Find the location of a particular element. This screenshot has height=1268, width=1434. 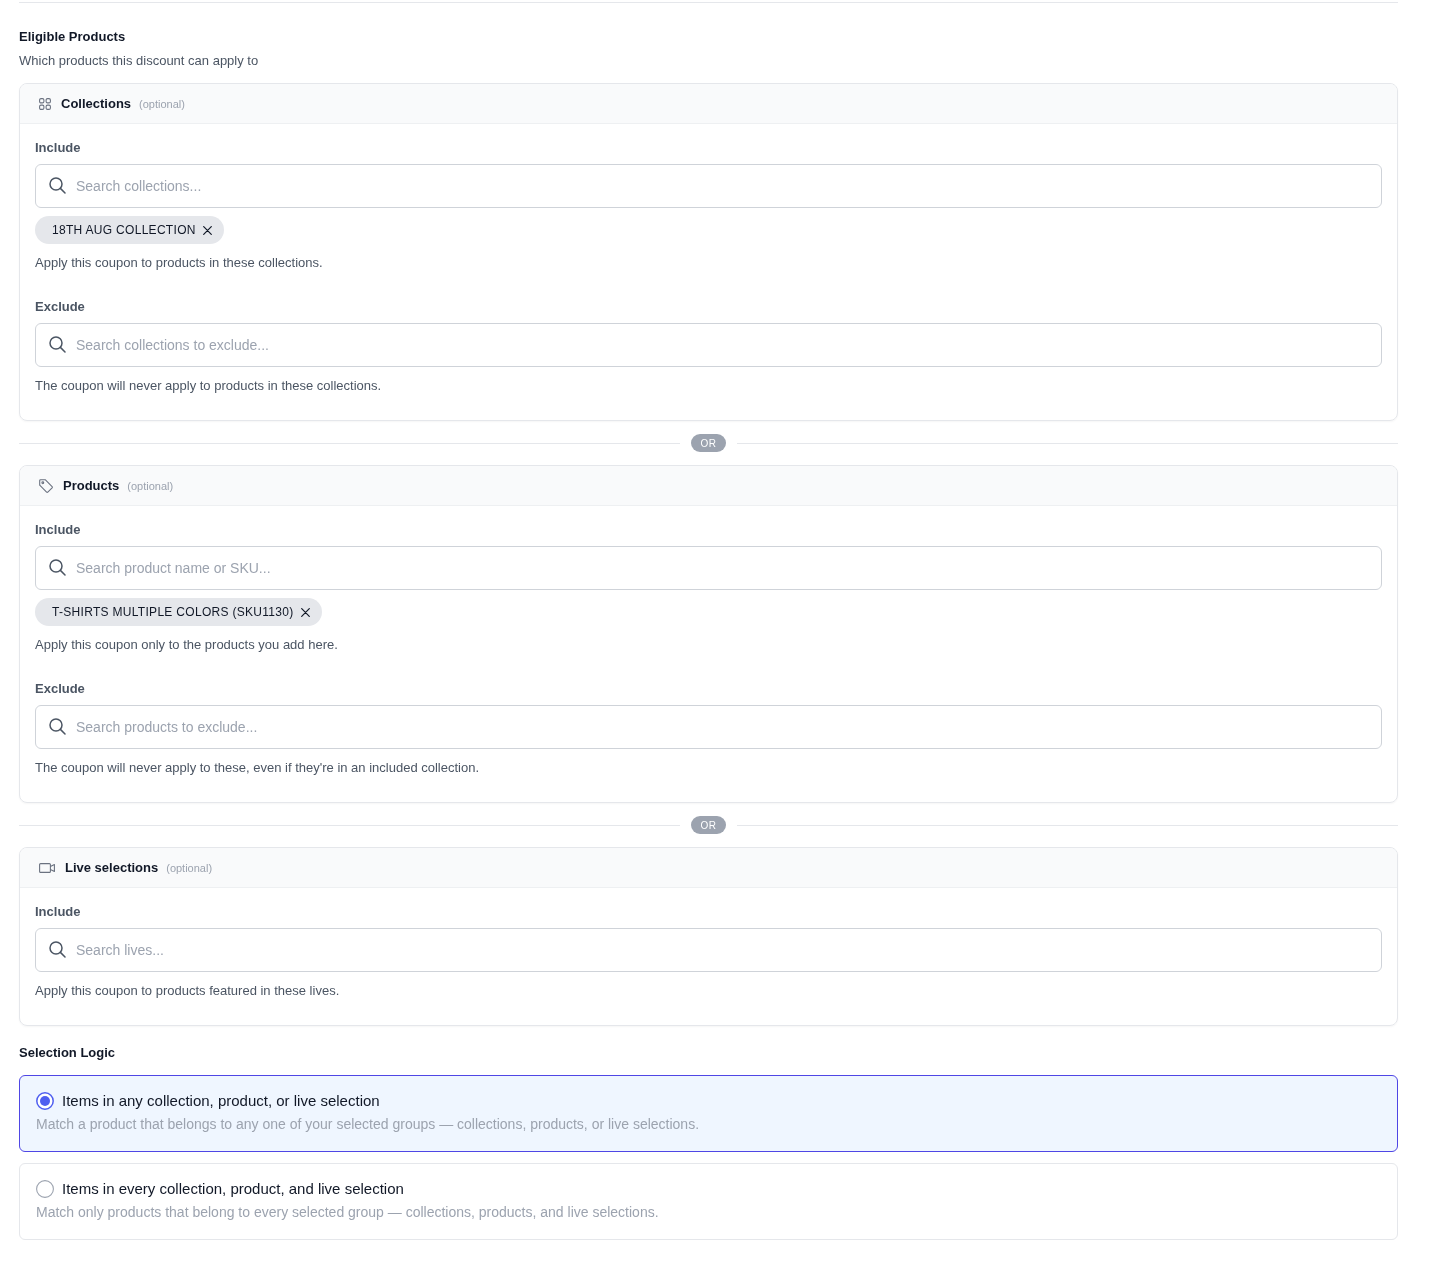

help-text: Apply this coupon to products in these collections. is located at coordinates (179, 263).